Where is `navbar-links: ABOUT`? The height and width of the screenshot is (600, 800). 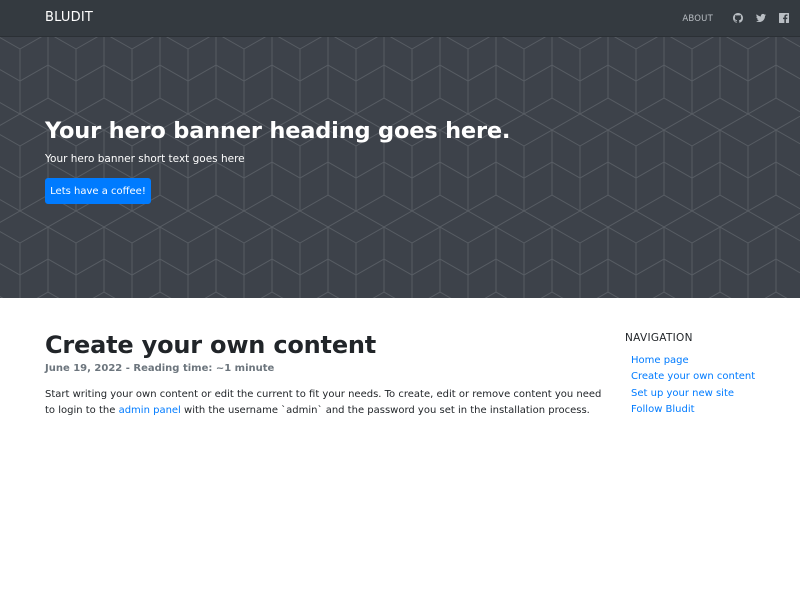 navbar-links: ABOUT is located at coordinates (737, 17).